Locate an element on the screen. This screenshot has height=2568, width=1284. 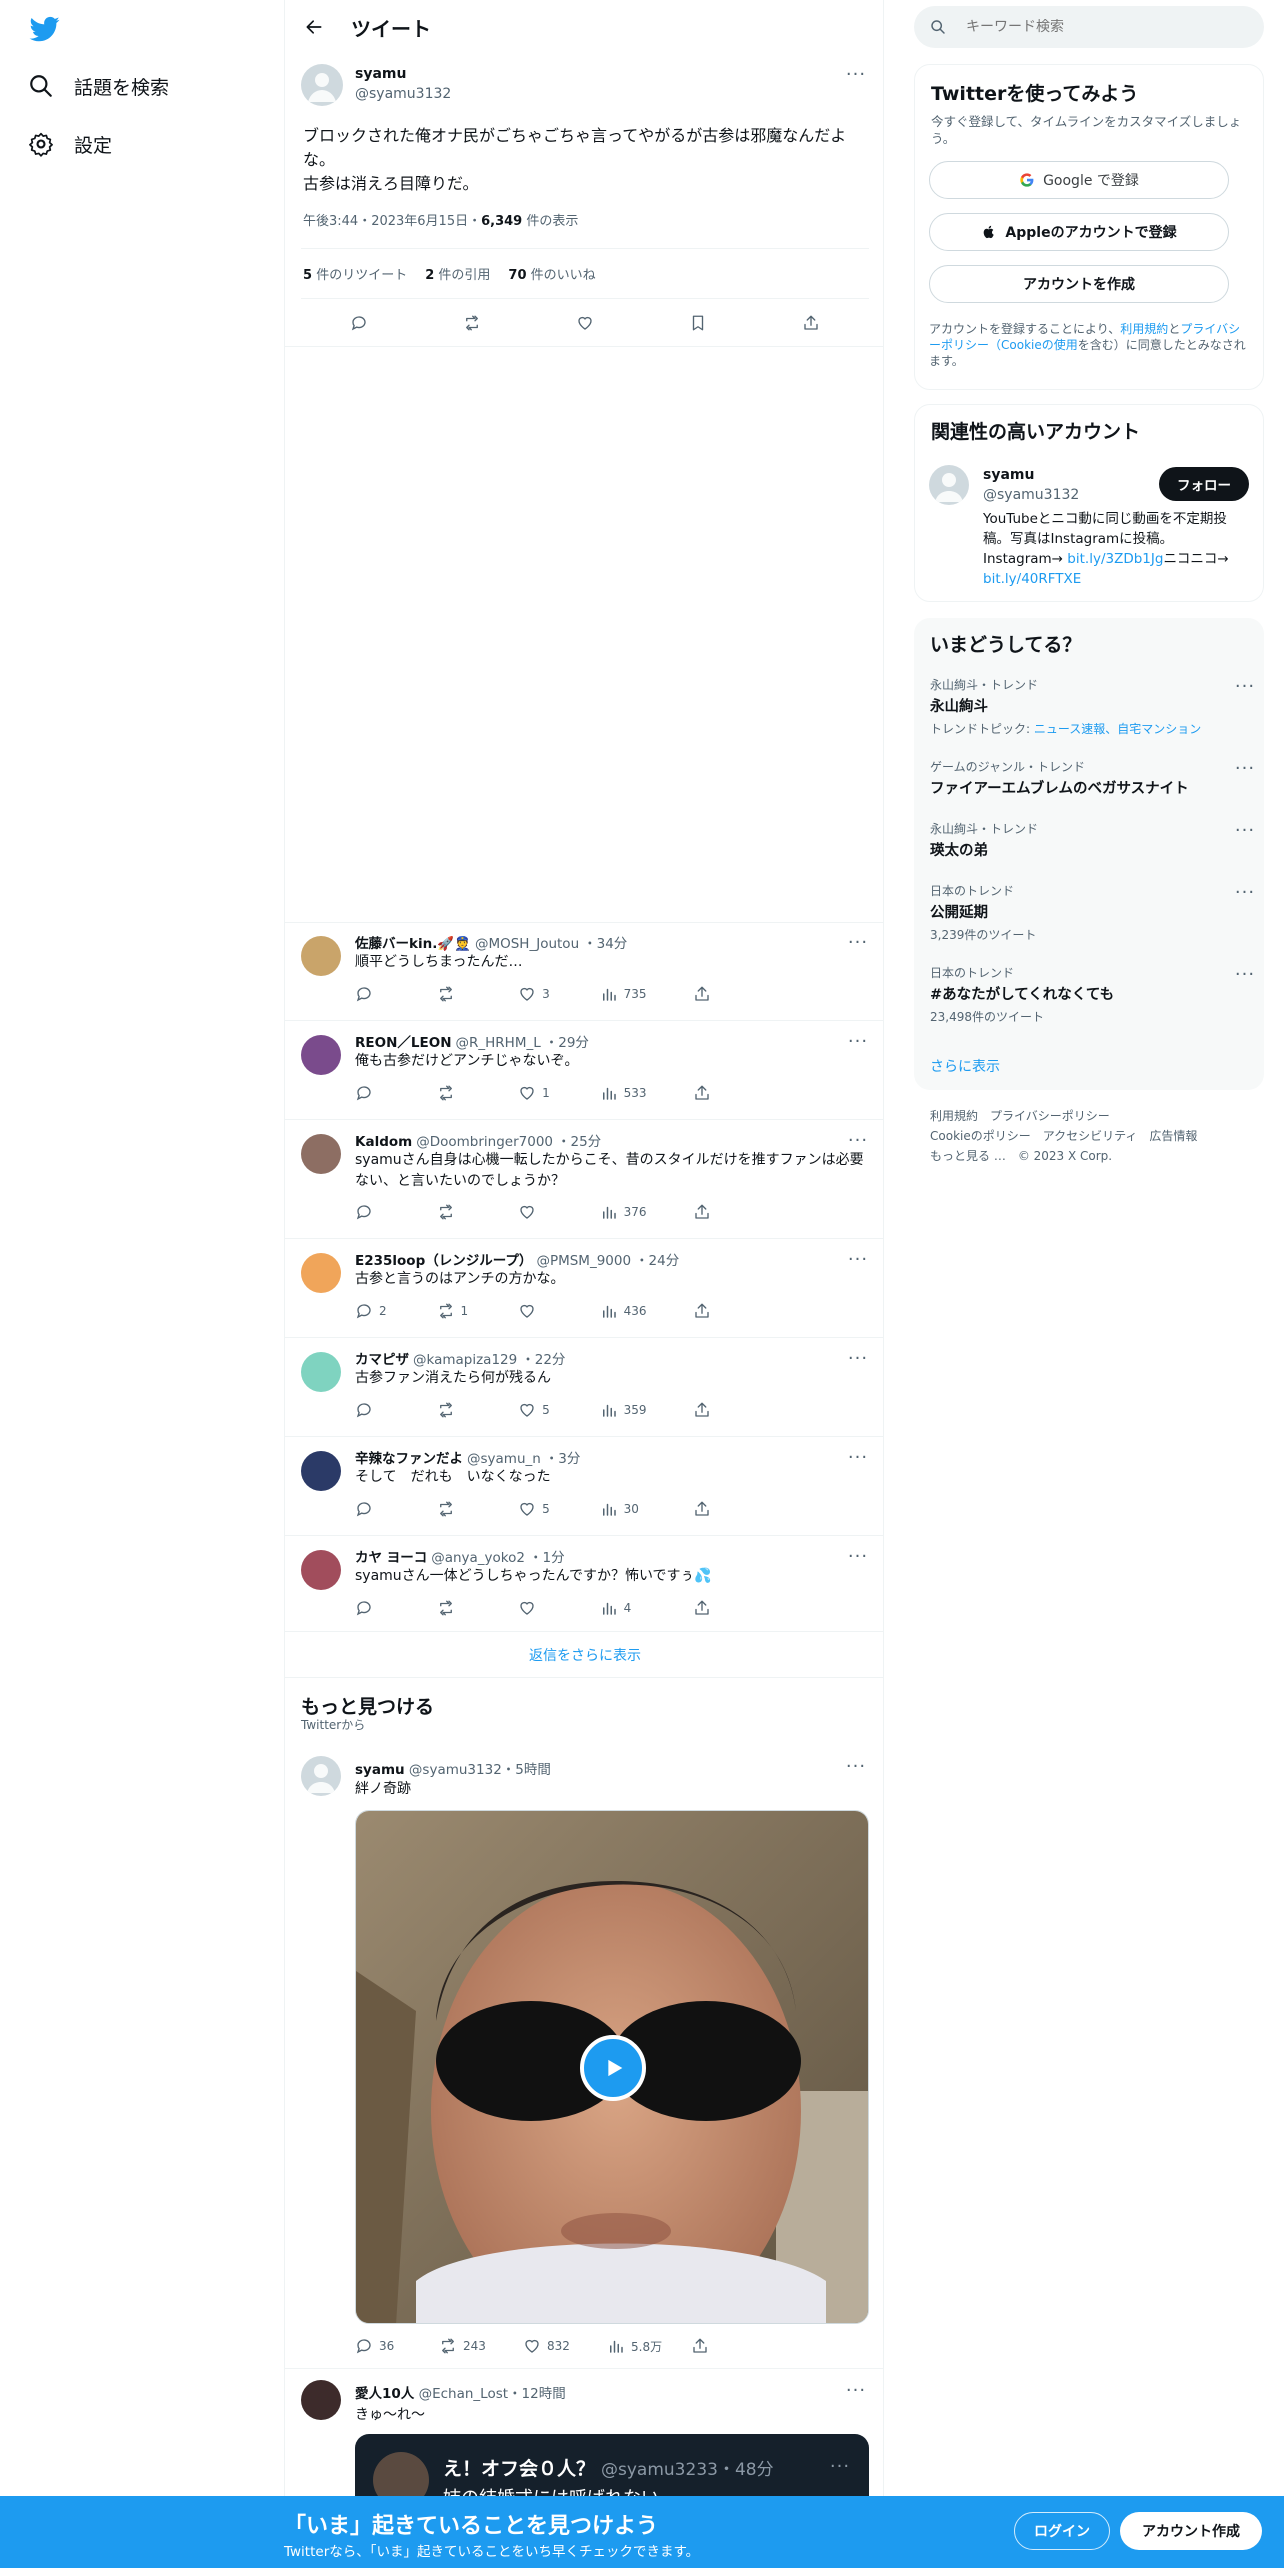
views-icon: 30 is located at coordinates (647, 1509).